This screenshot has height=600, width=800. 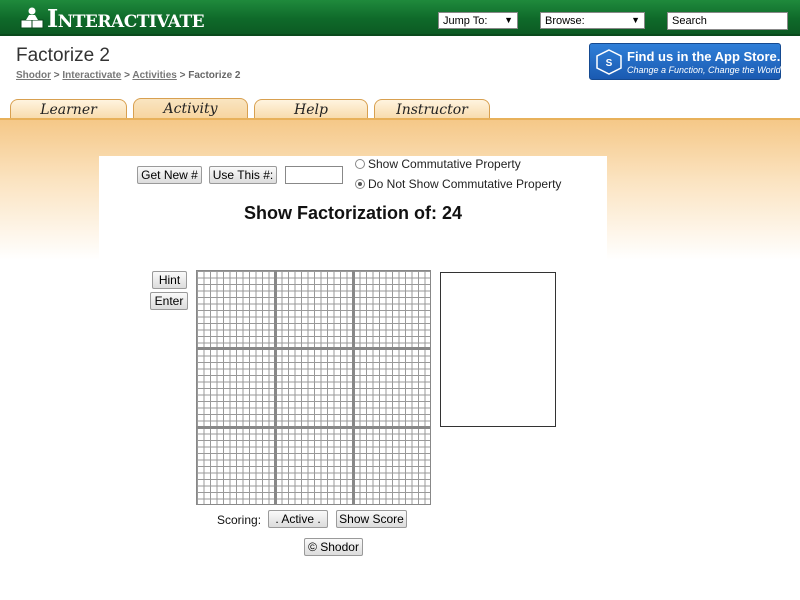 What do you see at coordinates (565, 21) in the screenshot?
I see `browse-label: Browse:` at bounding box center [565, 21].